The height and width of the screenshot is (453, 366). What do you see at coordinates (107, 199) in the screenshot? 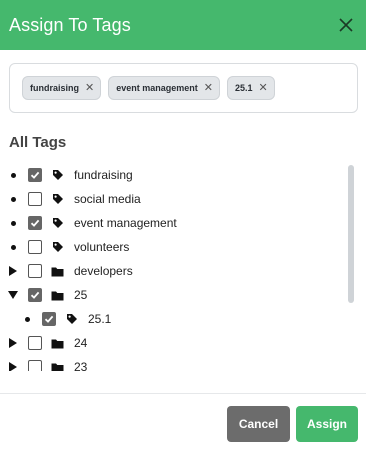
I see `tree-node-label: social media` at bounding box center [107, 199].